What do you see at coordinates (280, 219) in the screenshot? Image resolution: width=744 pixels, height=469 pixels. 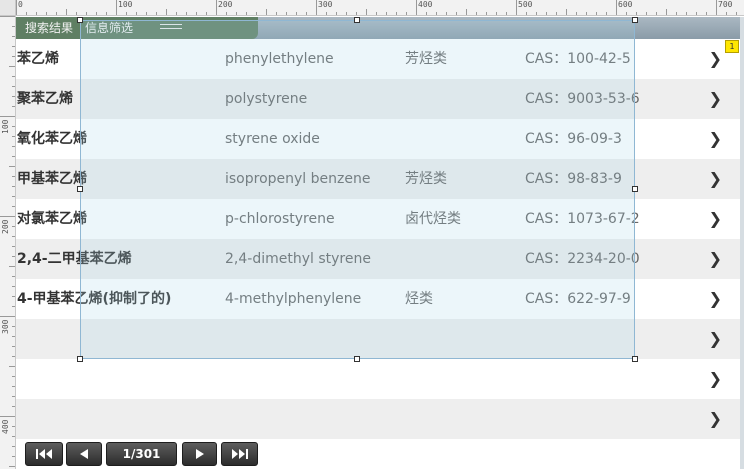 I see `english-name: p-chlorostyrene` at bounding box center [280, 219].